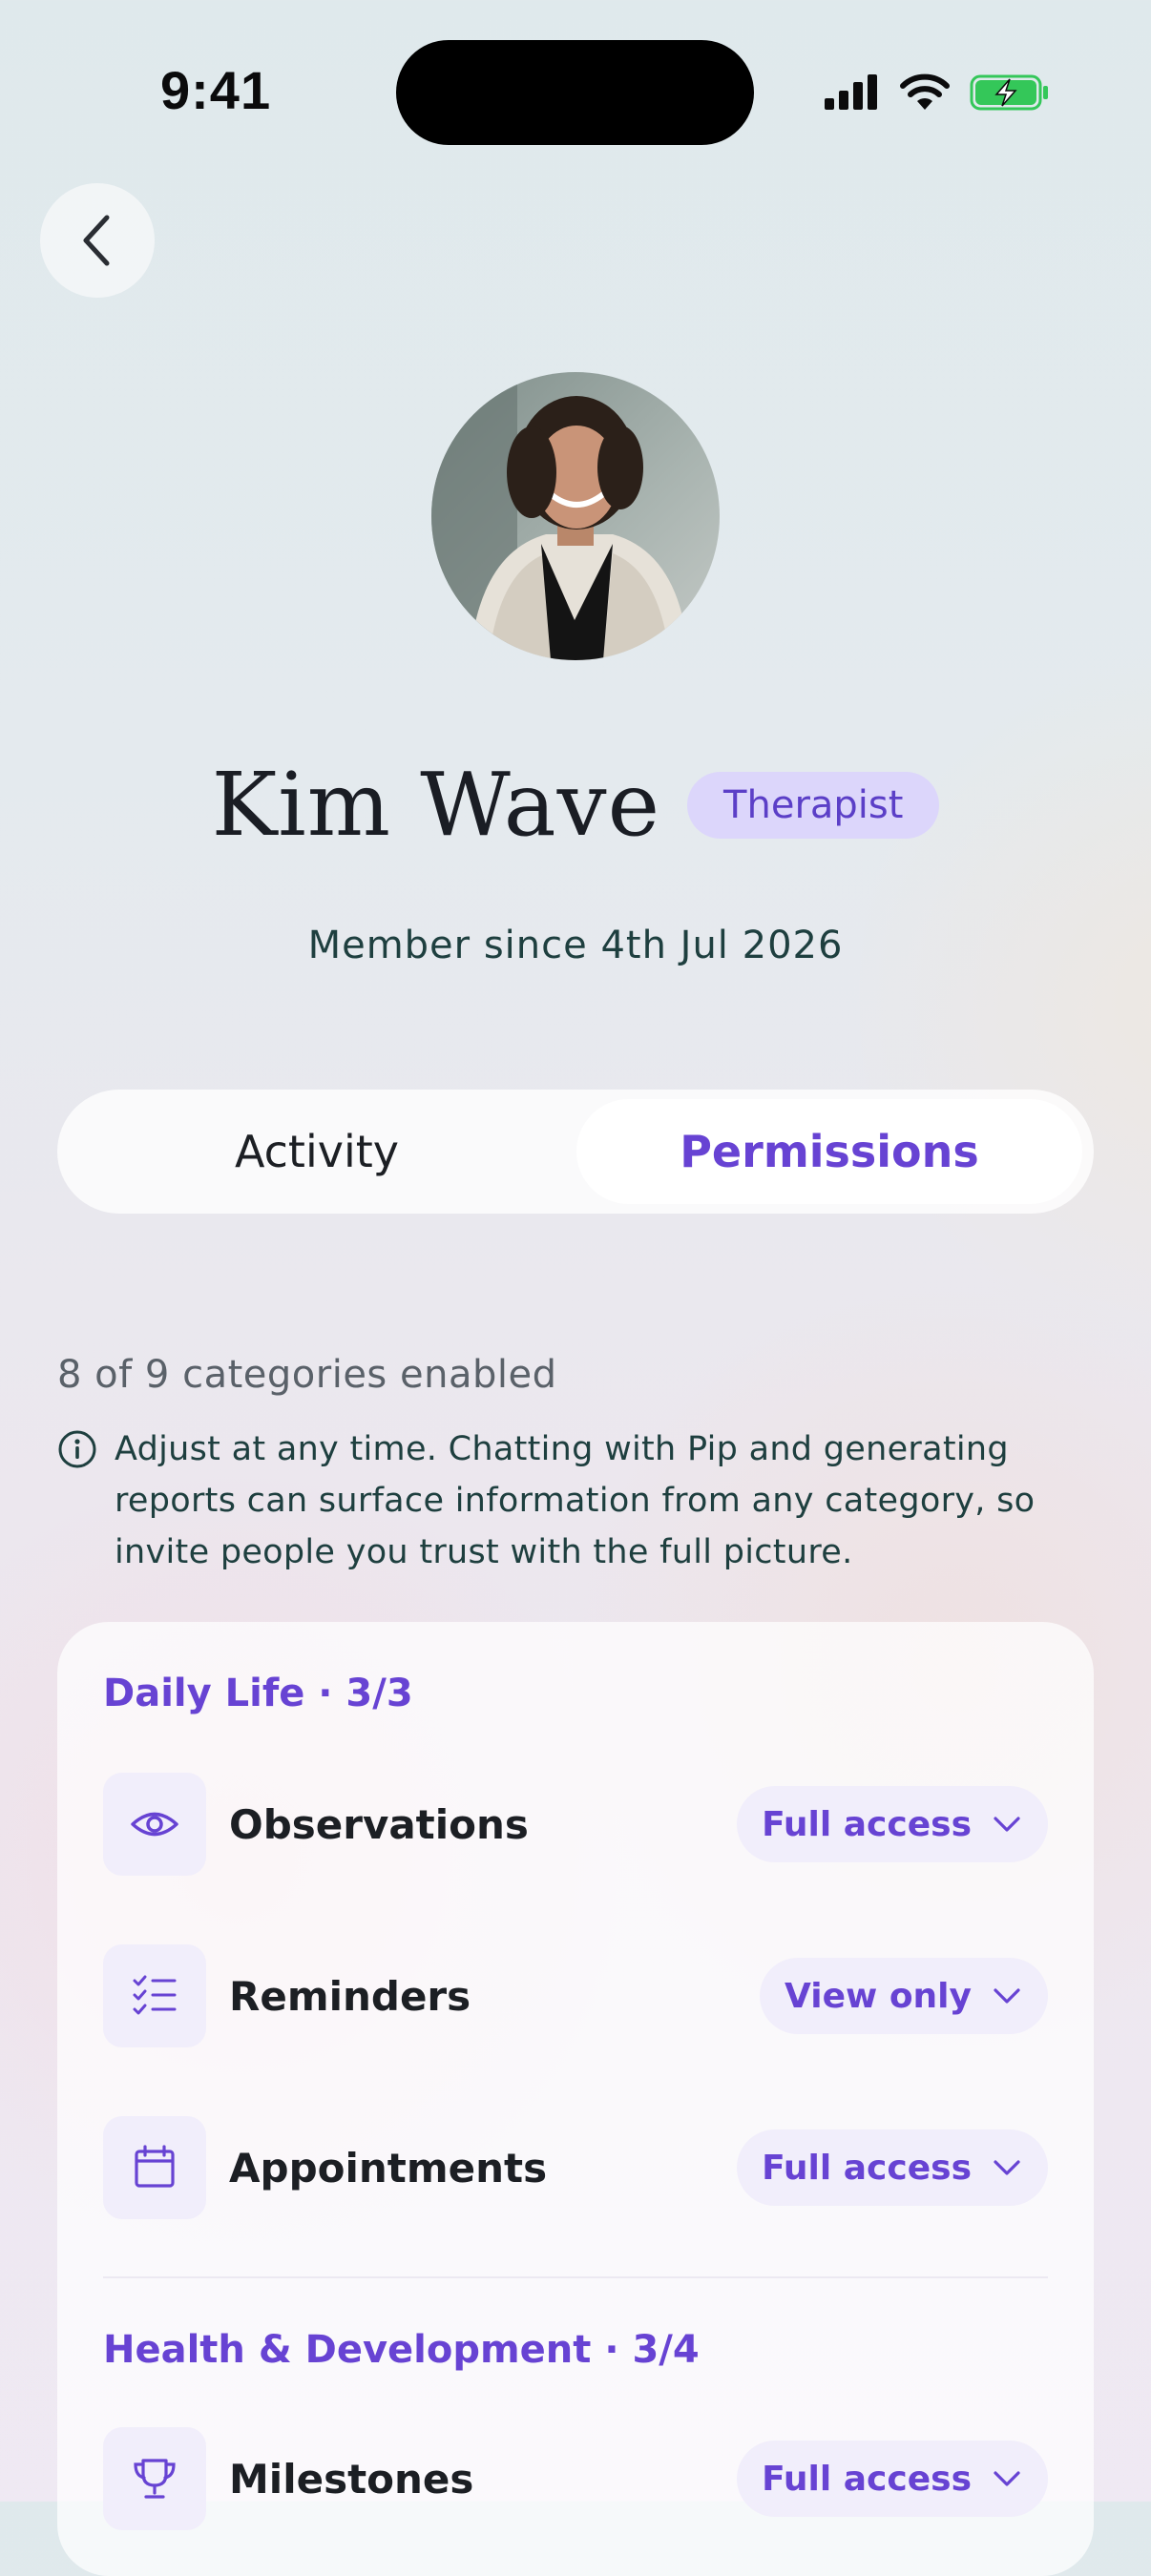 The height and width of the screenshot is (2576, 1151). I want to click on back-button, so click(97, 240).